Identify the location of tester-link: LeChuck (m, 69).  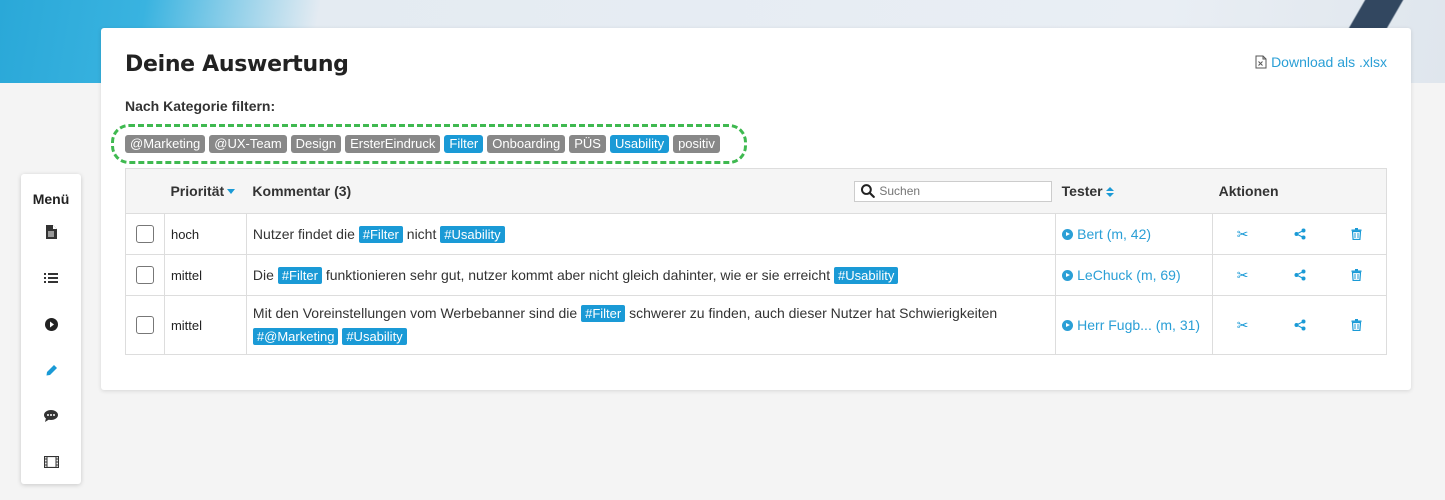
(1128, 275).